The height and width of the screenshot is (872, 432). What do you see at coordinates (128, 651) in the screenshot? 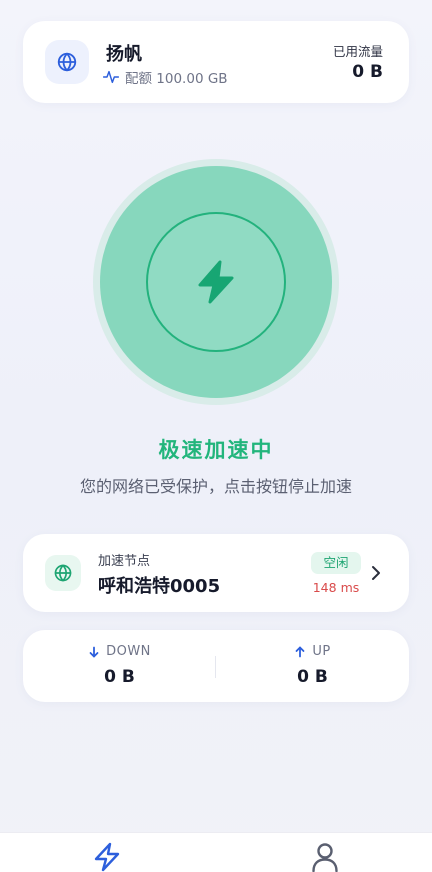
I see `download-label: DOWN` at bounding box center [128, 651].